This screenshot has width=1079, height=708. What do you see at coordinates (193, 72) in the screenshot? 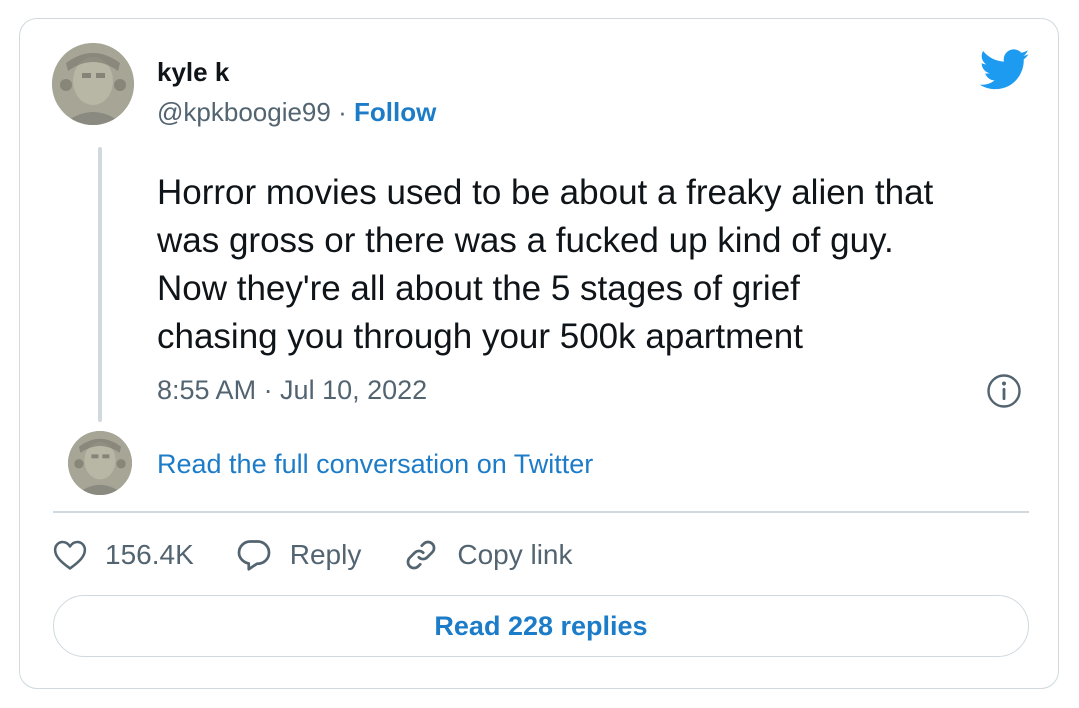
I see `author-name: kyle k` at bounding box center [193, 72].